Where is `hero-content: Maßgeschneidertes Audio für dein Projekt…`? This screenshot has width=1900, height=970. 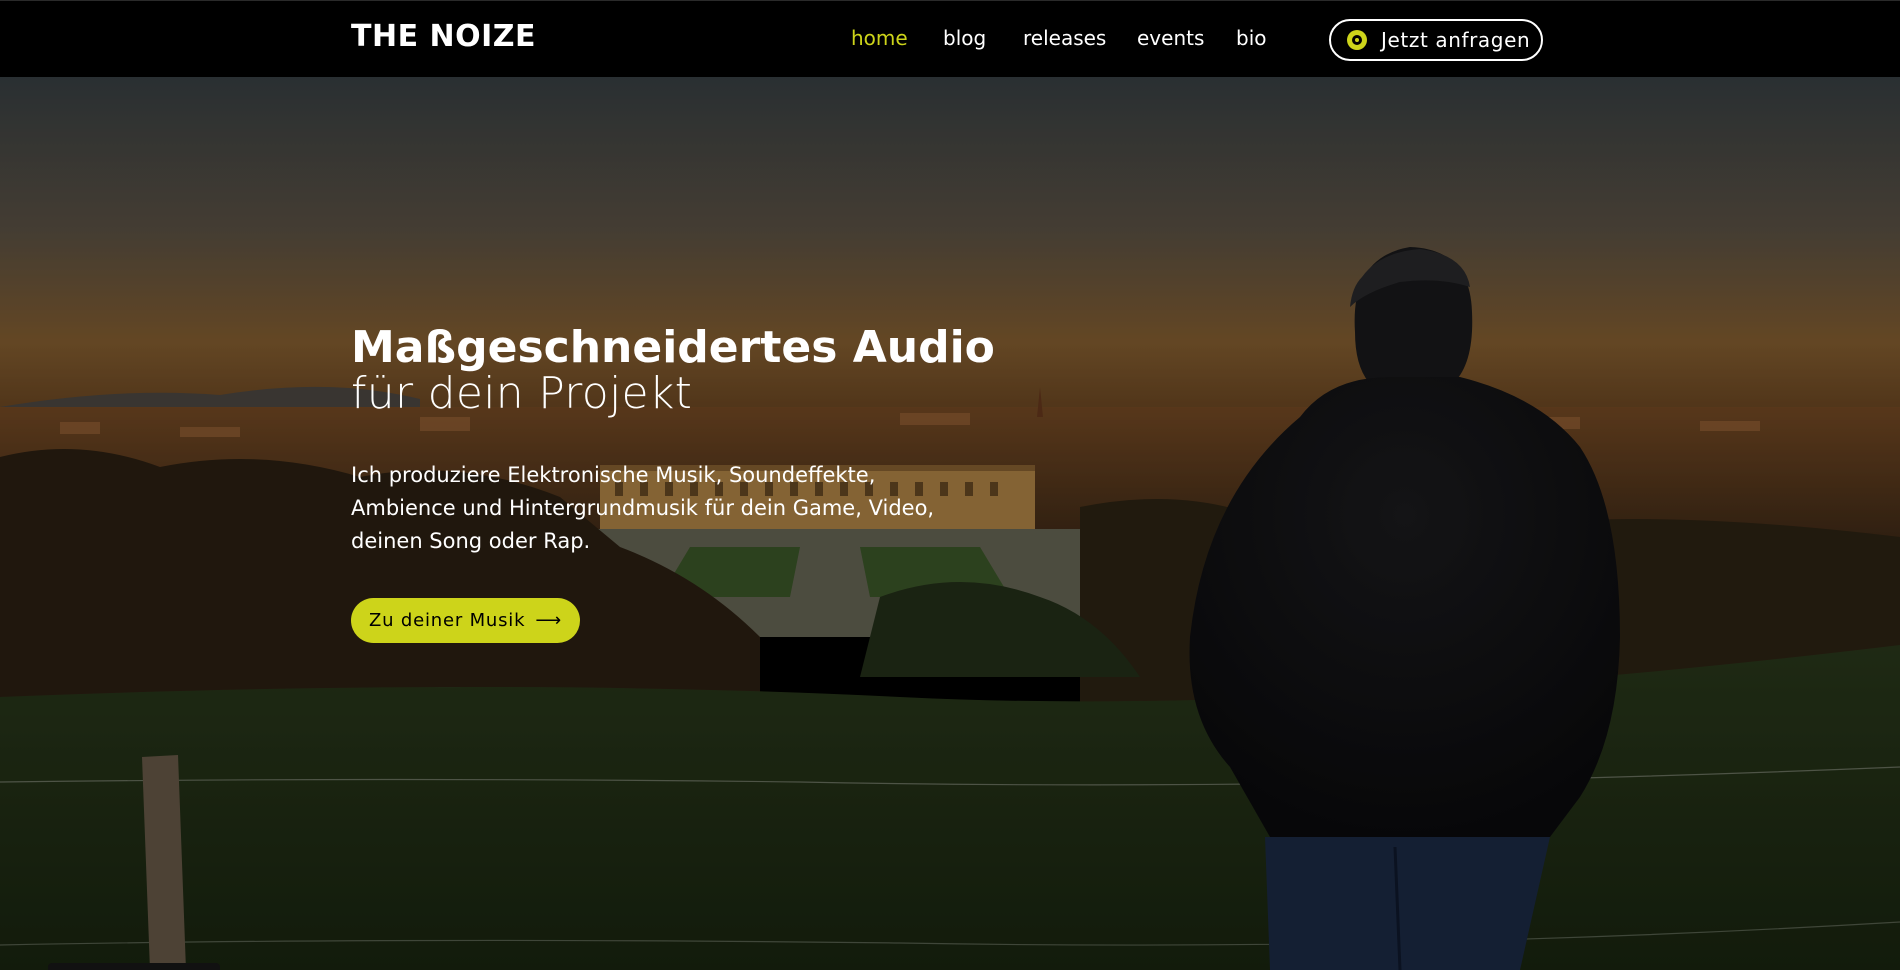
hero-content: Maßgeschneidertes Audio für dein Projekt… is located at coordinates (701, 484).